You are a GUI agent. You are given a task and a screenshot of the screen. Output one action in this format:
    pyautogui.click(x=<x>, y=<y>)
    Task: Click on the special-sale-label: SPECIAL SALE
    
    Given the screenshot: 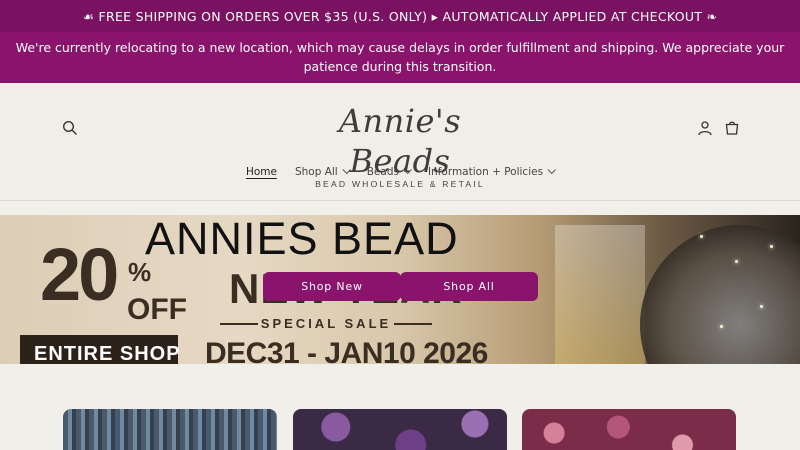 What is the action you would take?
    pyautogui.click(x=326, y=323)
    